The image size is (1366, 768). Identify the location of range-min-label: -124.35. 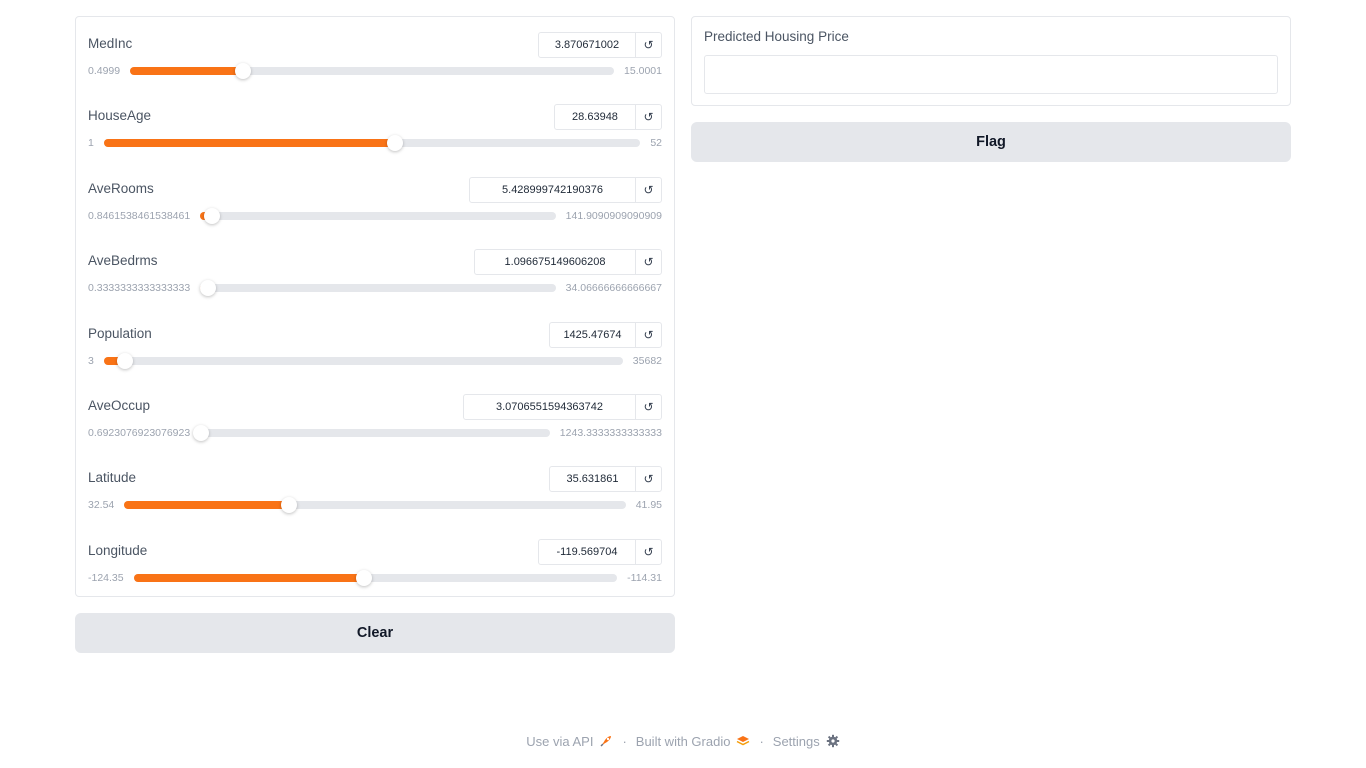
(106, 577).